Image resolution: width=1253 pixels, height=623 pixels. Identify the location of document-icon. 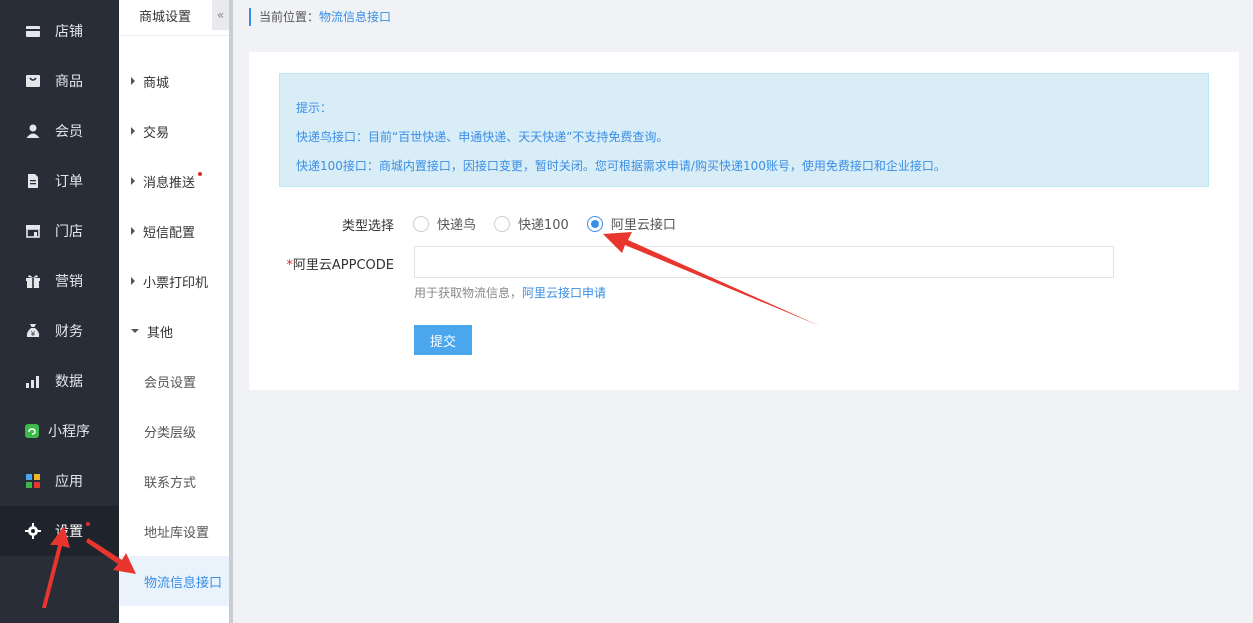
(33, 181).